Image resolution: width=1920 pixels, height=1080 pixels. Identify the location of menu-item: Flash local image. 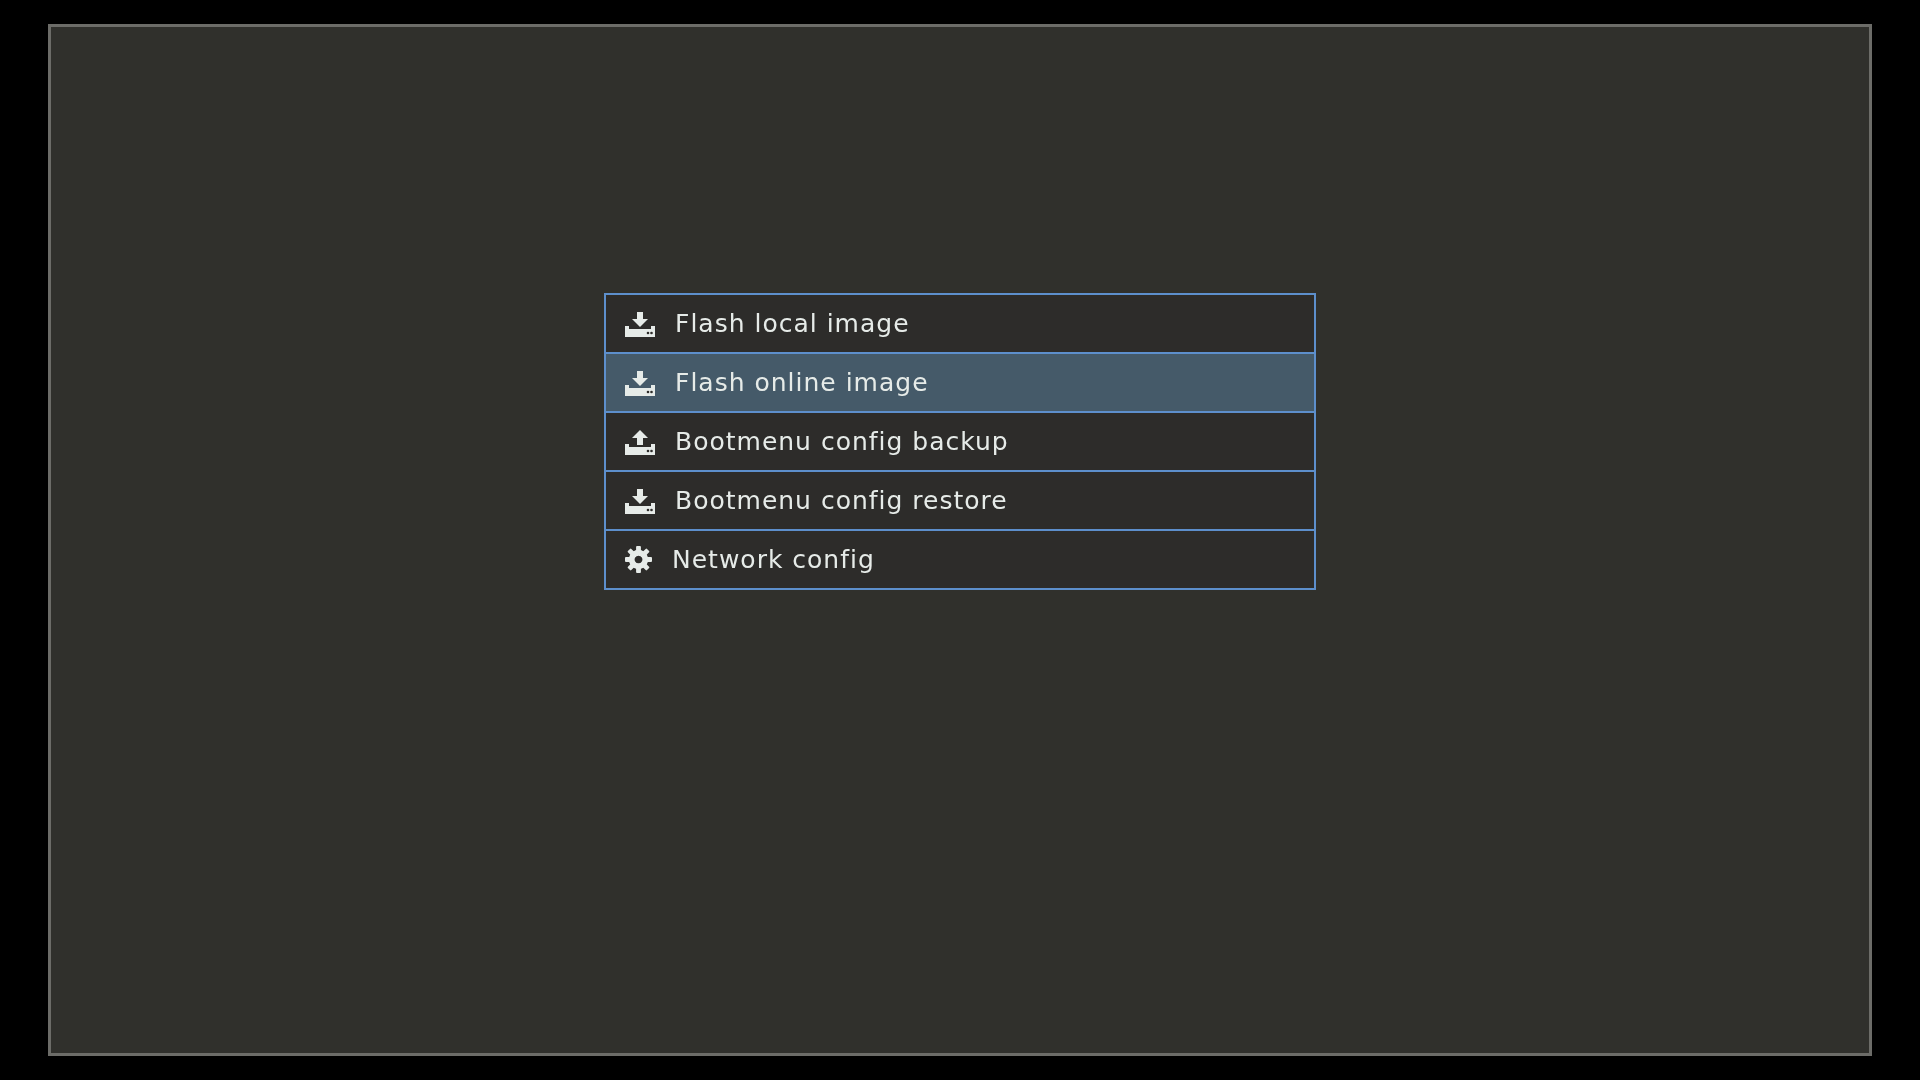
(960, 322).